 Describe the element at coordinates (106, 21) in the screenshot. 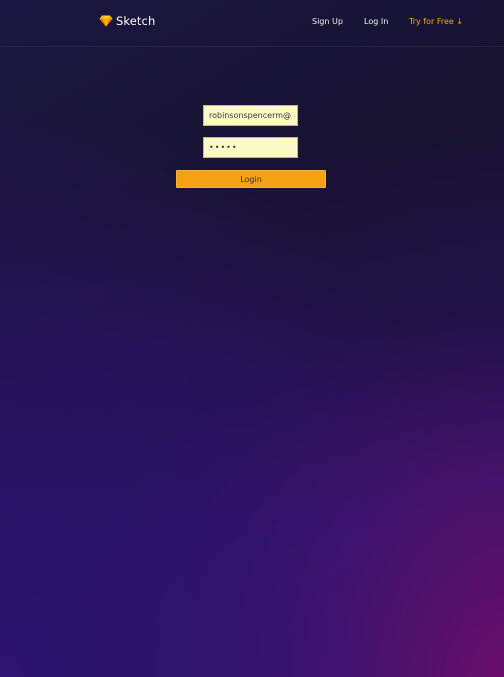

I see `diamond-icon` at that location.